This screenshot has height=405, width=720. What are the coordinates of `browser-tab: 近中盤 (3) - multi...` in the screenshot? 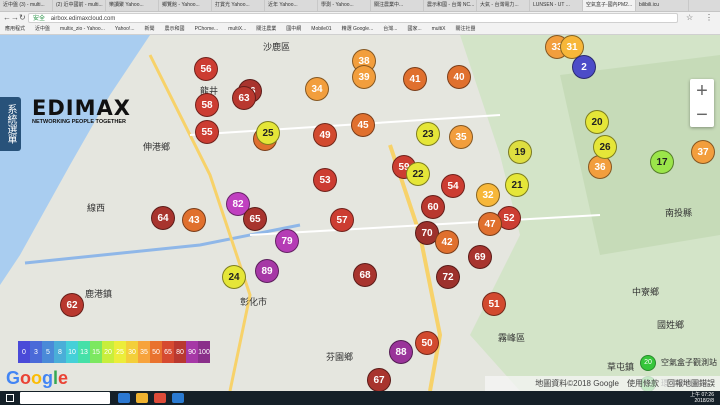 It's located at (26, 5).